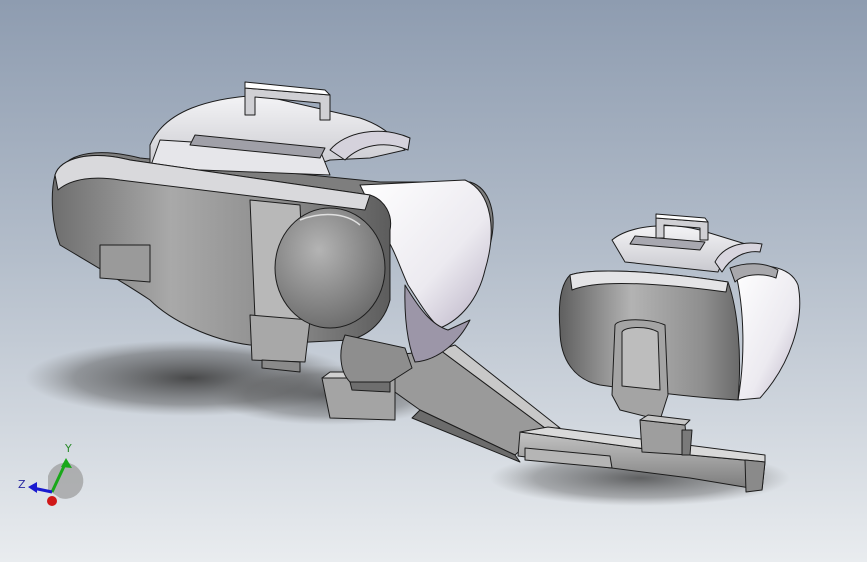  What do you see at coordinates (68, 448) in the screenshot?
I see `triad-y-label: Y` at bounding box center [68, 448].